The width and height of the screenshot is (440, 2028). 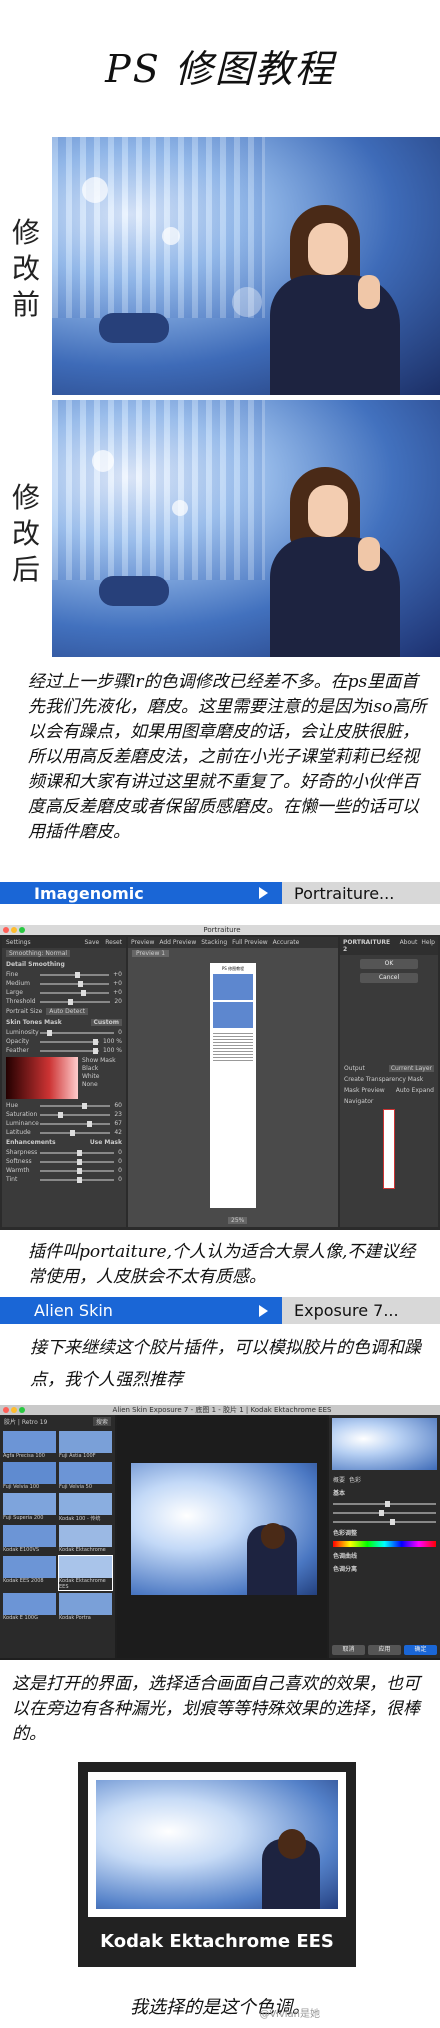 What do you see at coordinates (18, 1041) in the screenshot?
I see `slider-label: Opacity` at bounding box center [18, 1041].